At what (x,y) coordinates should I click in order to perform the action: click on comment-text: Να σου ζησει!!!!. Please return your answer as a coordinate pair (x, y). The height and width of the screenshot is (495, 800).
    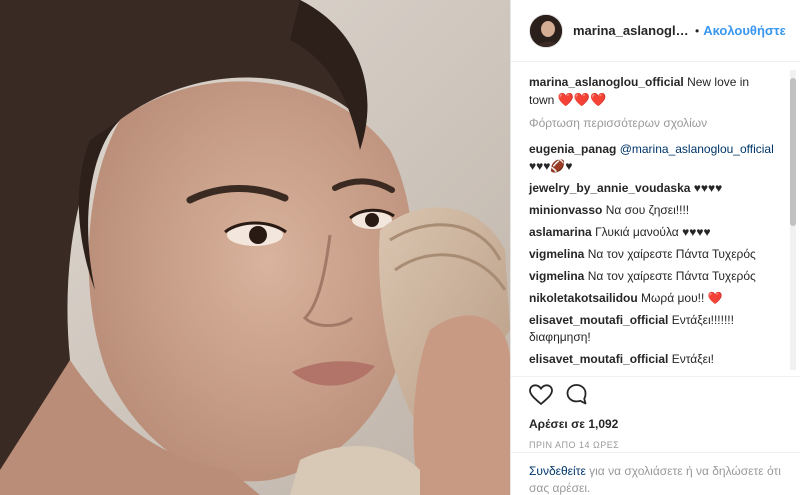
    Looking at the image, I should click on (647, 210).